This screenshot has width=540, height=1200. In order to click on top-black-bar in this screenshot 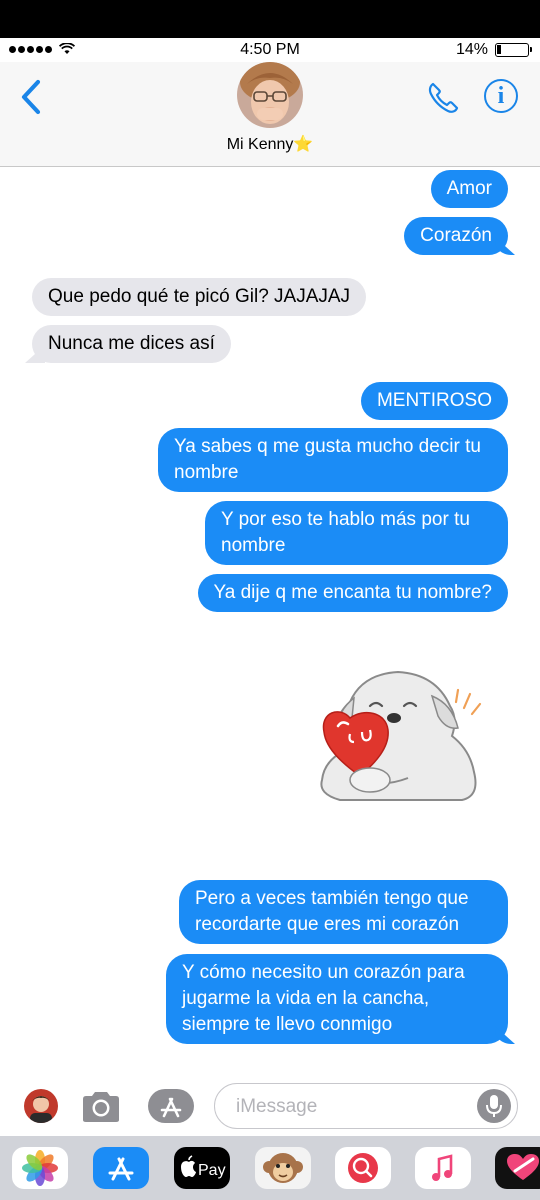, I will do `click(270, 19)`.